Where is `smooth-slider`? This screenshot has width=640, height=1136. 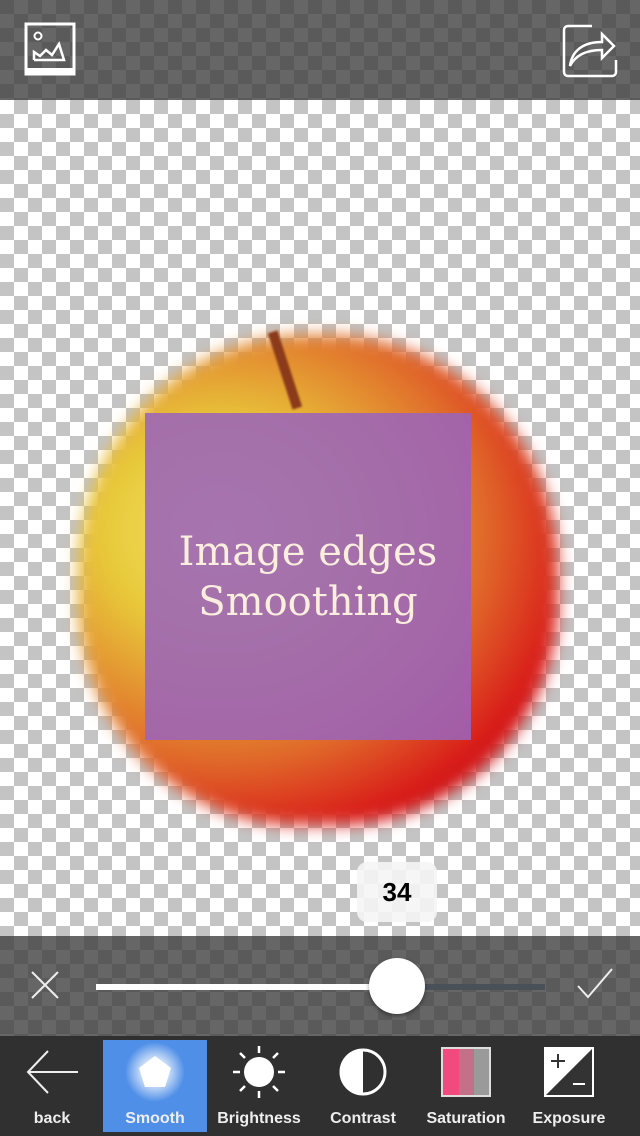
smooth-slider is located at coordinates (320, 987).